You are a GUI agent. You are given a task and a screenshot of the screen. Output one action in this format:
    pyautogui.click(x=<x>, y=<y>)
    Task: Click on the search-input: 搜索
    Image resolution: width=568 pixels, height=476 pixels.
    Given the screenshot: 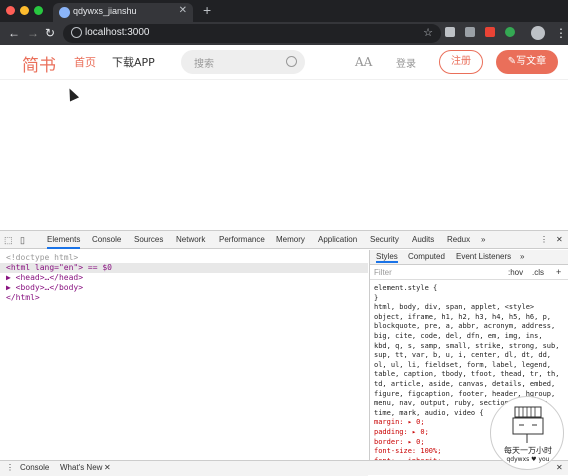 What is the action you would take?
    pyautogui.click(x=204, y=62)
    